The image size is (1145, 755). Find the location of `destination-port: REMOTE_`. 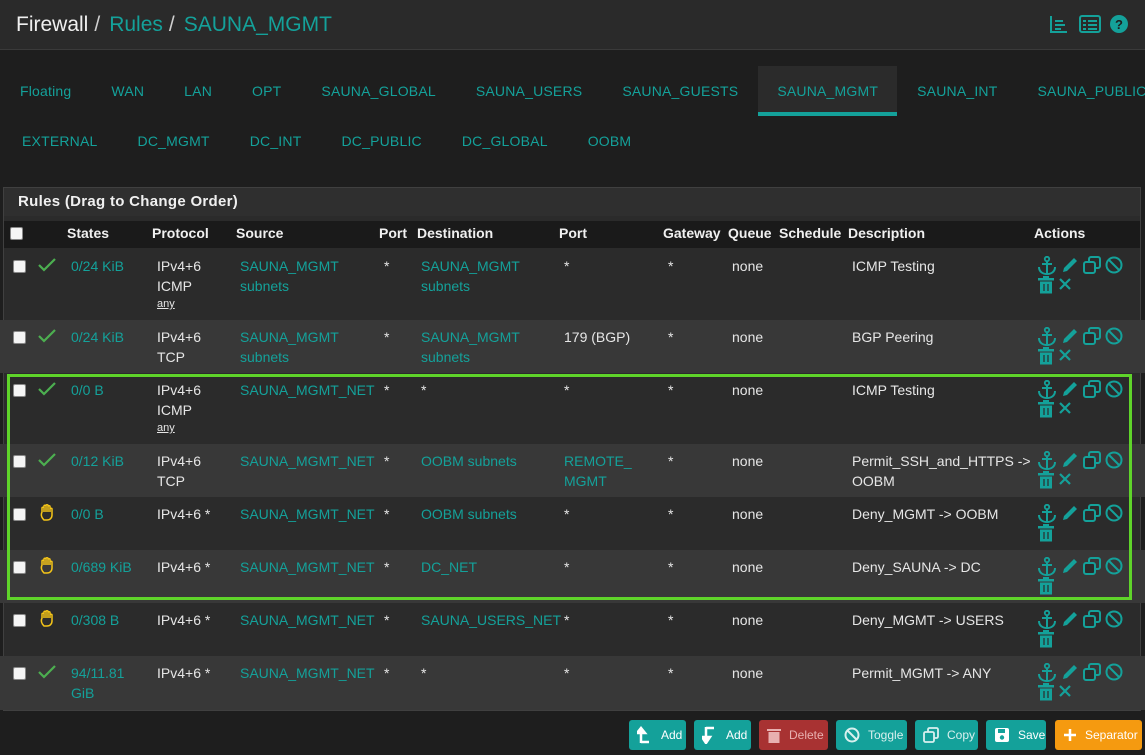

destination-port: REMOTE_ is located at coordinates (598, 461).